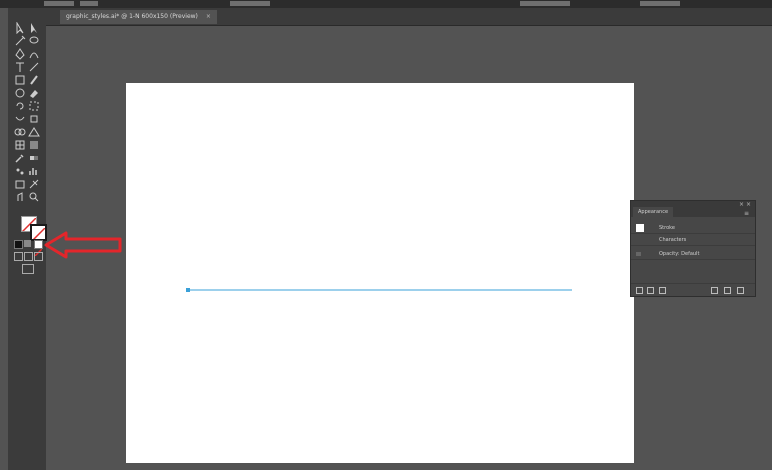 The image size is (772, 470). I want to click on appearance-row-label: Stroke, so click(667, 228).